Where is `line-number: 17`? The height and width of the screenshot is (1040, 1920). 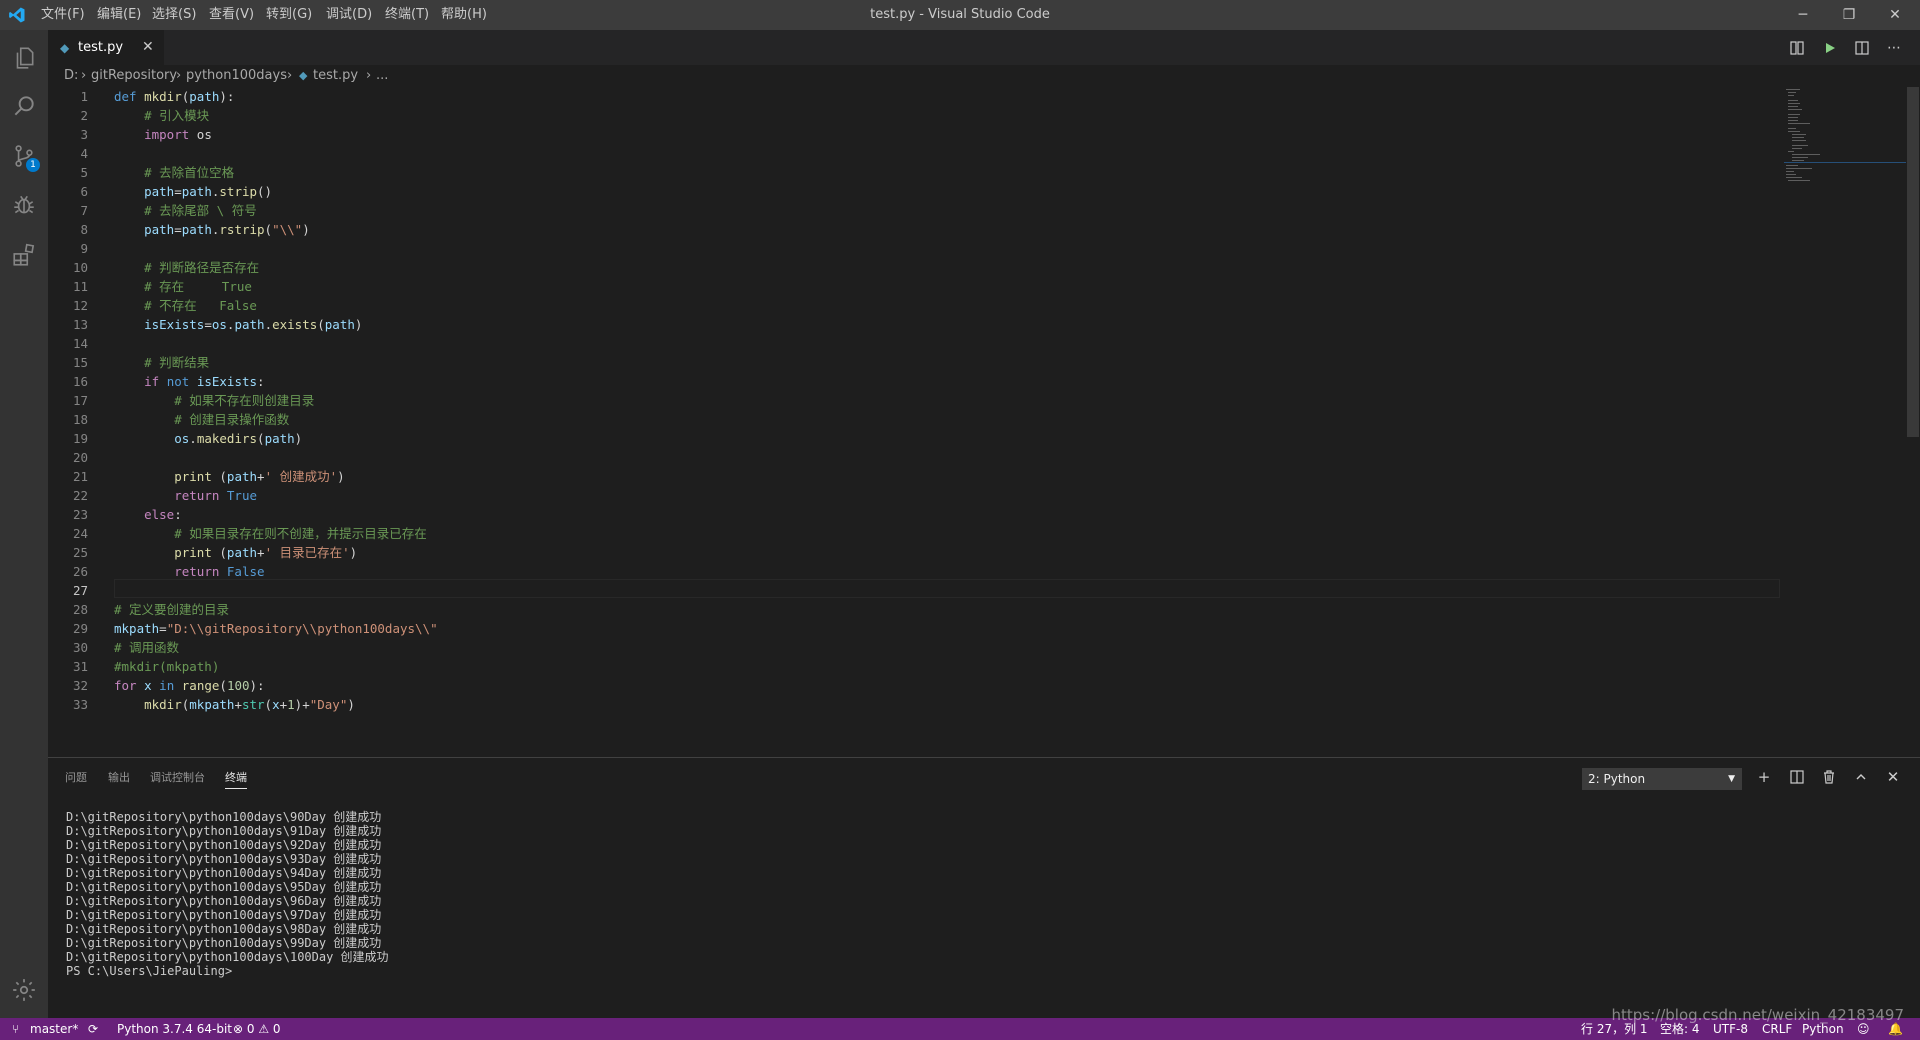 line-number: 17 is located at coordinates (78, 400).